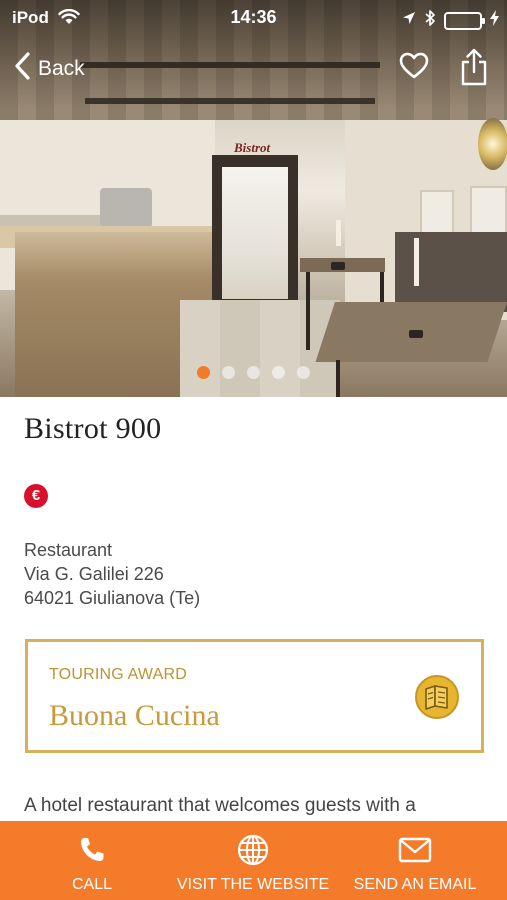  What do you see at coordinates (437, 212) in the screenshot?
I see `photo-picture-frame` at bounding box center [437, 212].